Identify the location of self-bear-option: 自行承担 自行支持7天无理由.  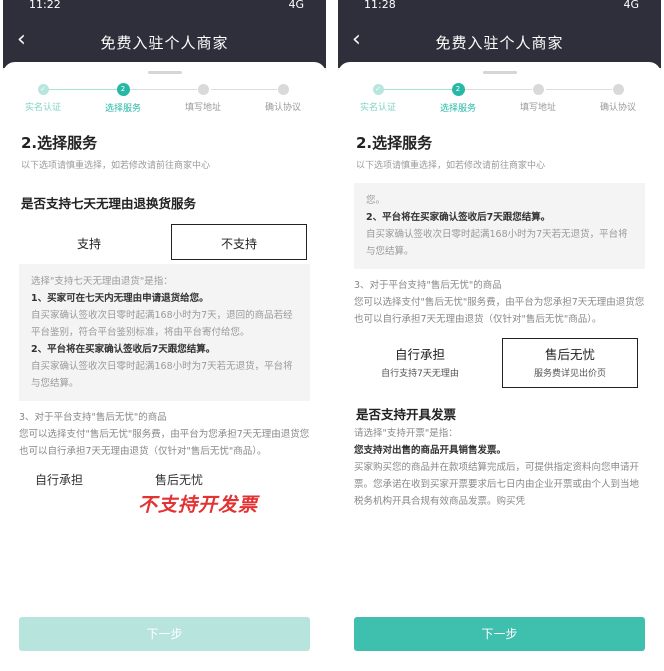
(420, 363).